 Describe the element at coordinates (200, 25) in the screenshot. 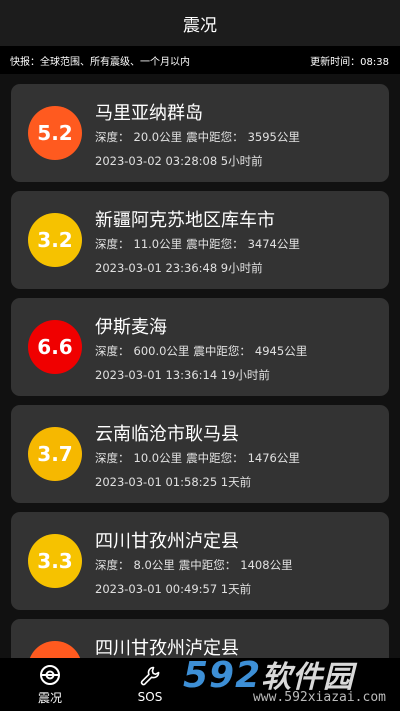

I see `page-title: 震况` at that location.